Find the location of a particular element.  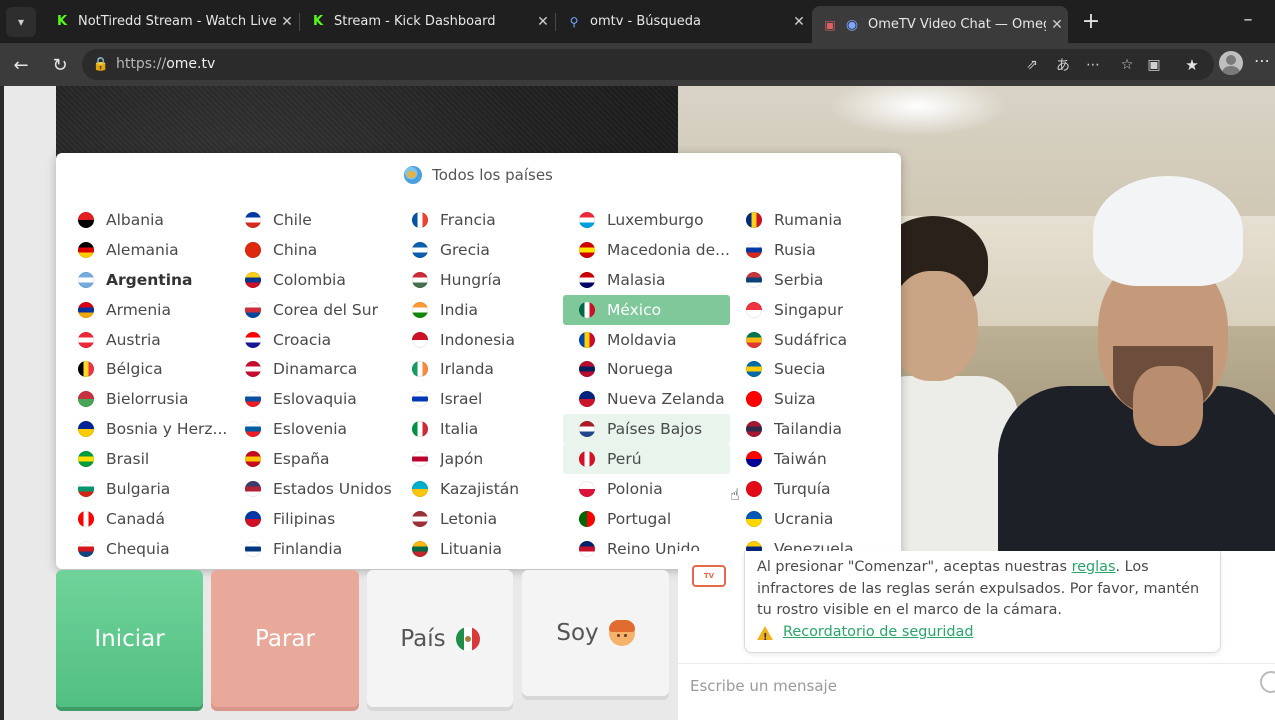

country-option: Polonia is located at coordinates (646, 489).